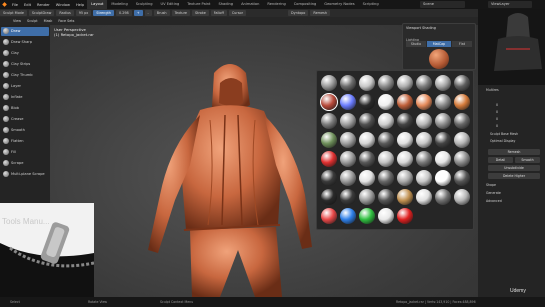 The image size is (545, 307). What do you see at coordinates (491, 186) in the screenshot?
I see `shape-row: Shape` at bounding box center [491, 186].